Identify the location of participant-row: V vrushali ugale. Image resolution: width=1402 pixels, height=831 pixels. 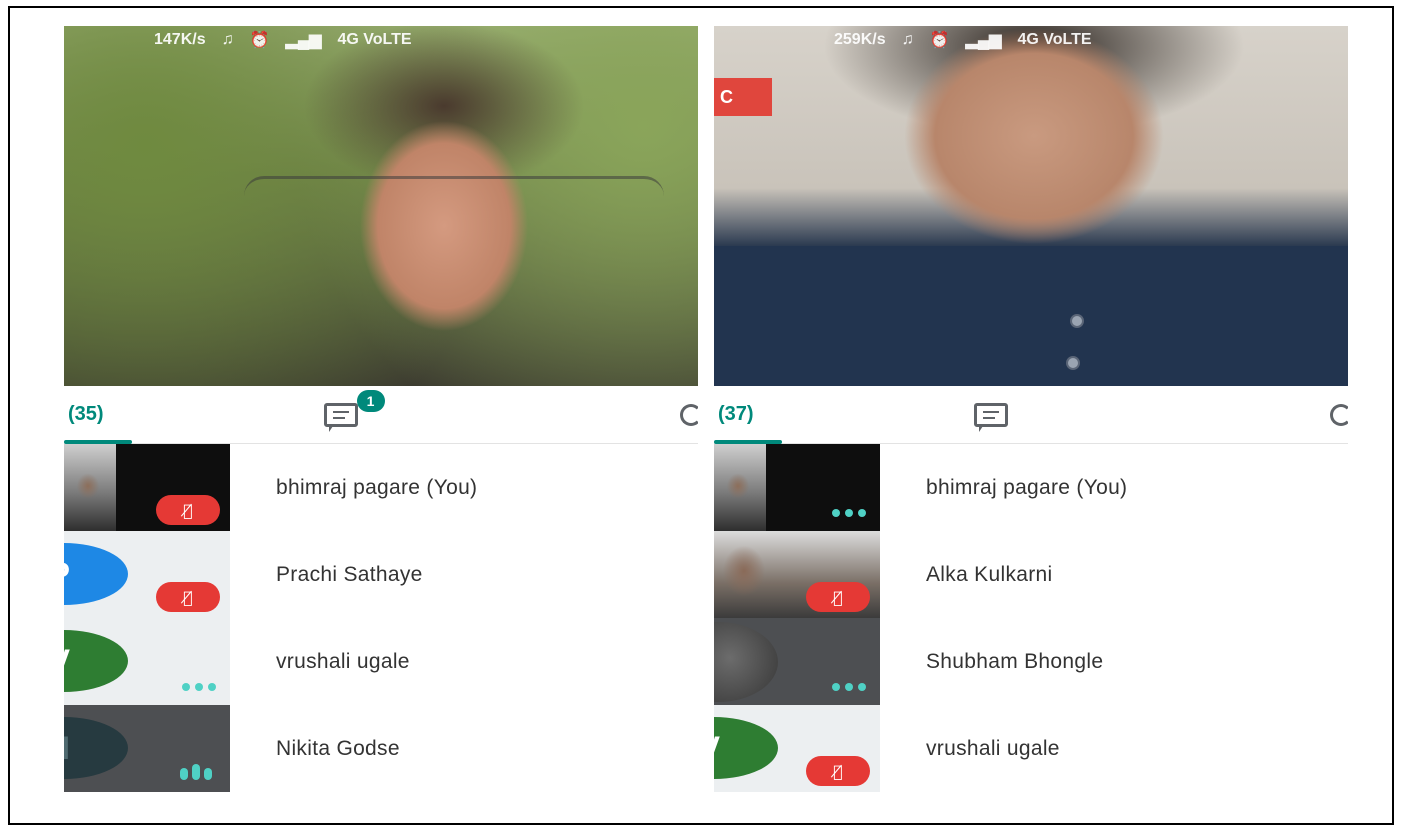
(381, 661).